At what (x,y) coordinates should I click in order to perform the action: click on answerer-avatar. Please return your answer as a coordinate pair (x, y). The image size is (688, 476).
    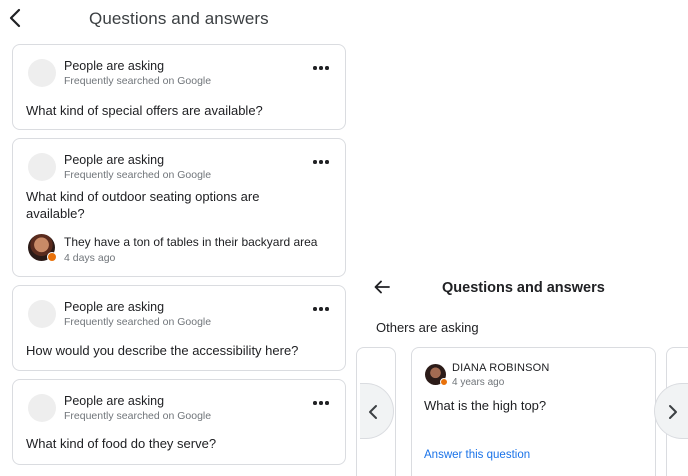
    Looking at the image, I should click on (42, 248).